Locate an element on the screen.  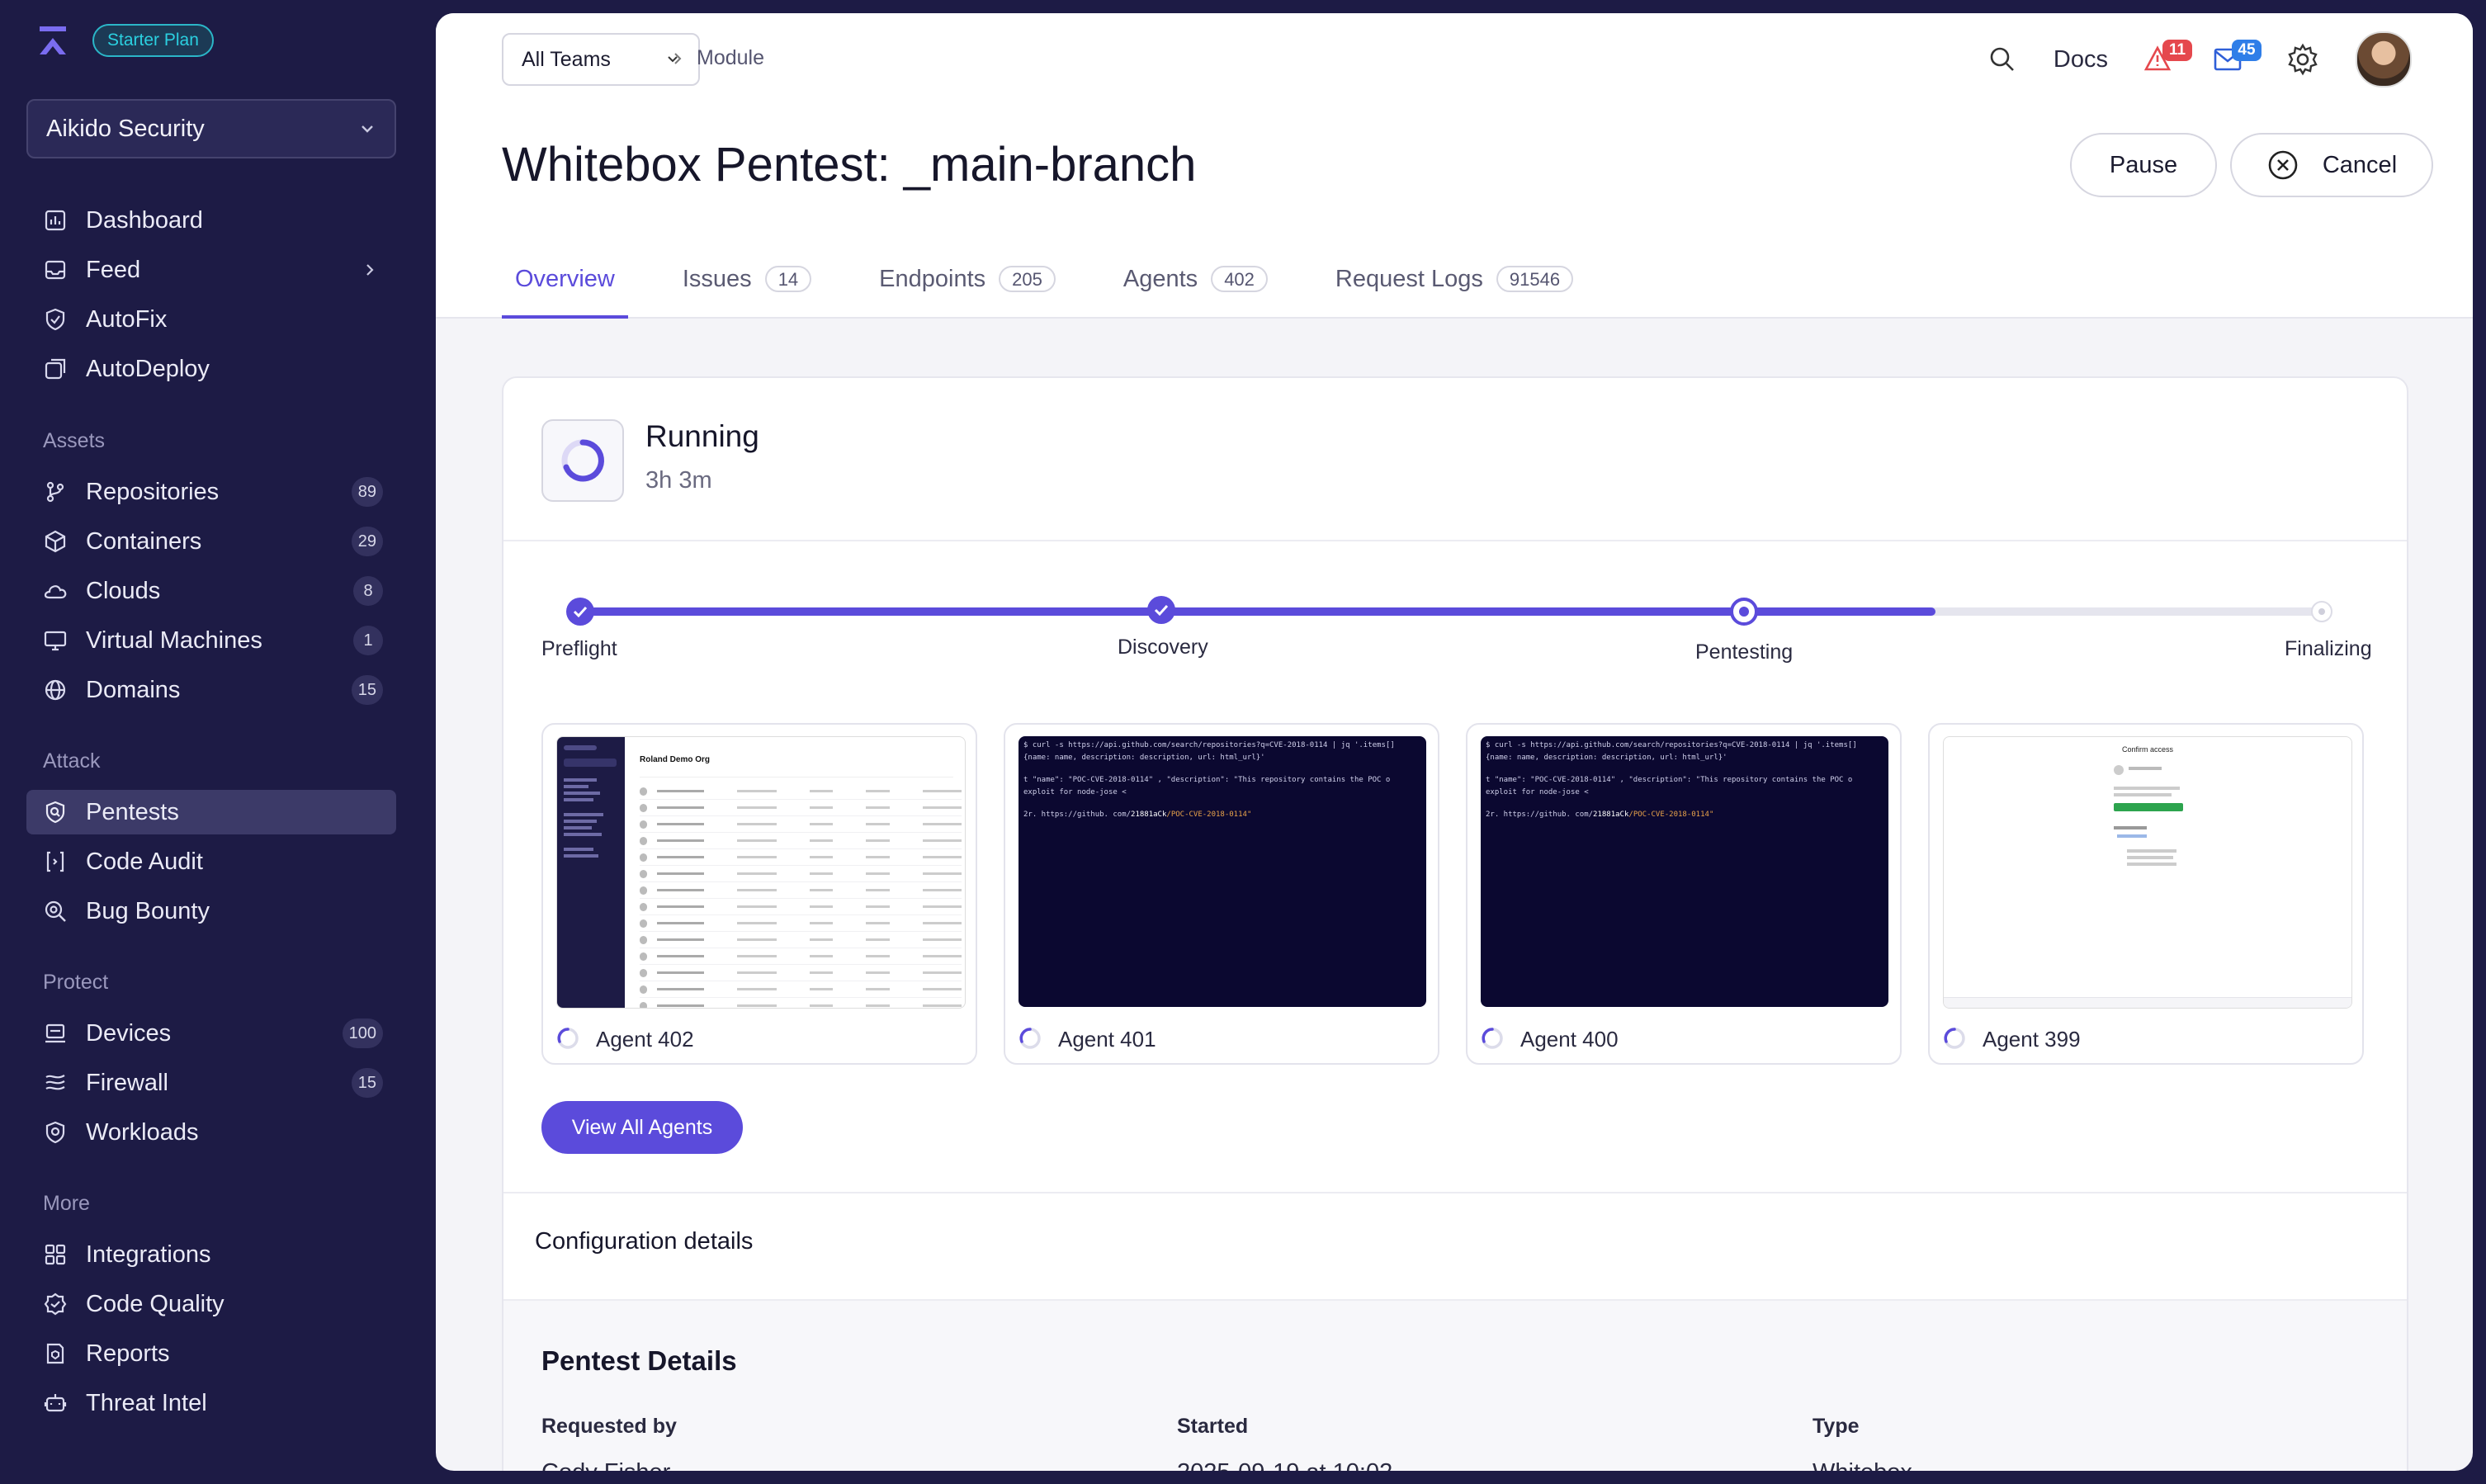
agent-screenshot-thumbnail: Confirm access is located at coordinates (2148, 872).